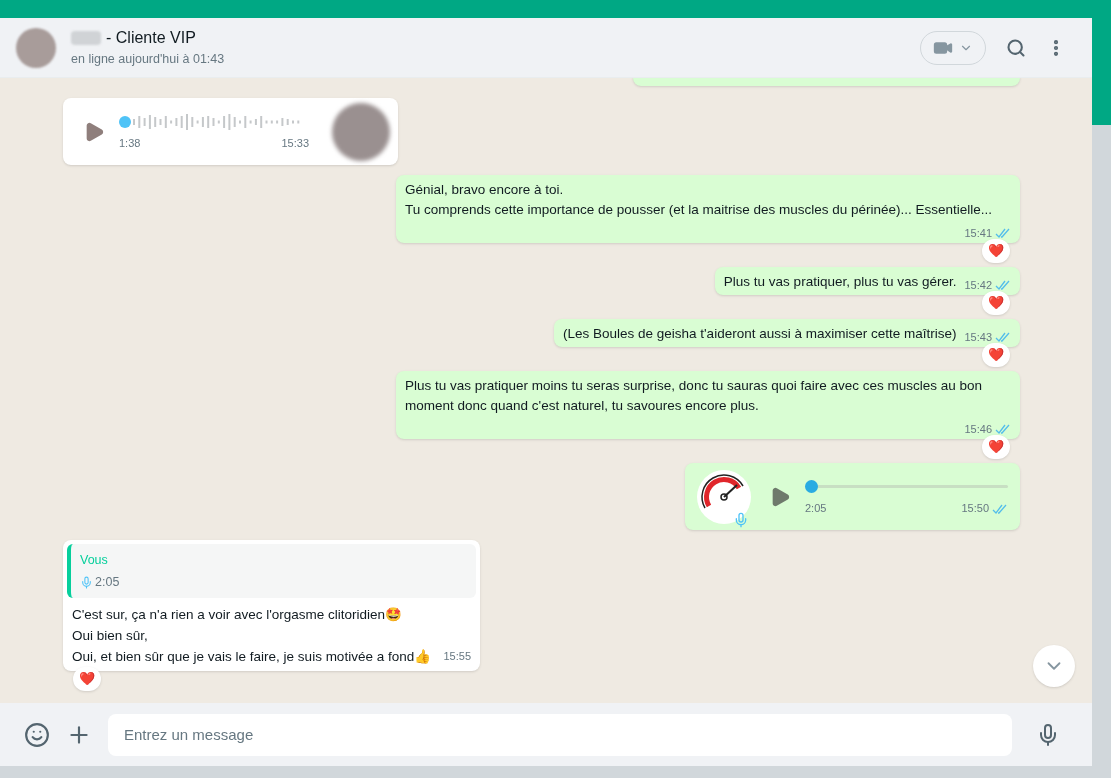  Describe the element at coordinates (560, 734) in the screenshot. I see `message-input-field: Entrez un message` at that location.